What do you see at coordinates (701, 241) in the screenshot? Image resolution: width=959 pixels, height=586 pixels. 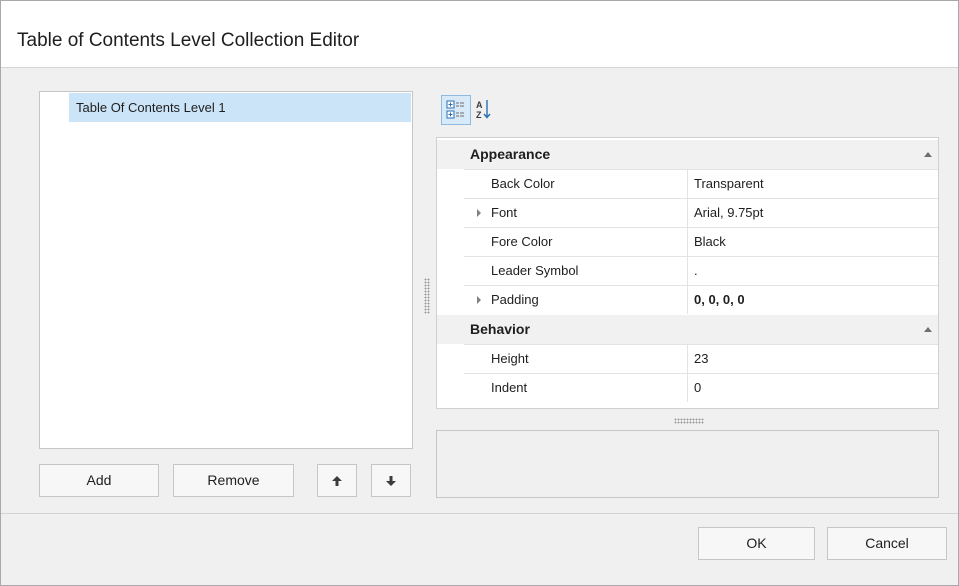 I see `property-row: Fore Color Black` at bounding box center [701, 241].